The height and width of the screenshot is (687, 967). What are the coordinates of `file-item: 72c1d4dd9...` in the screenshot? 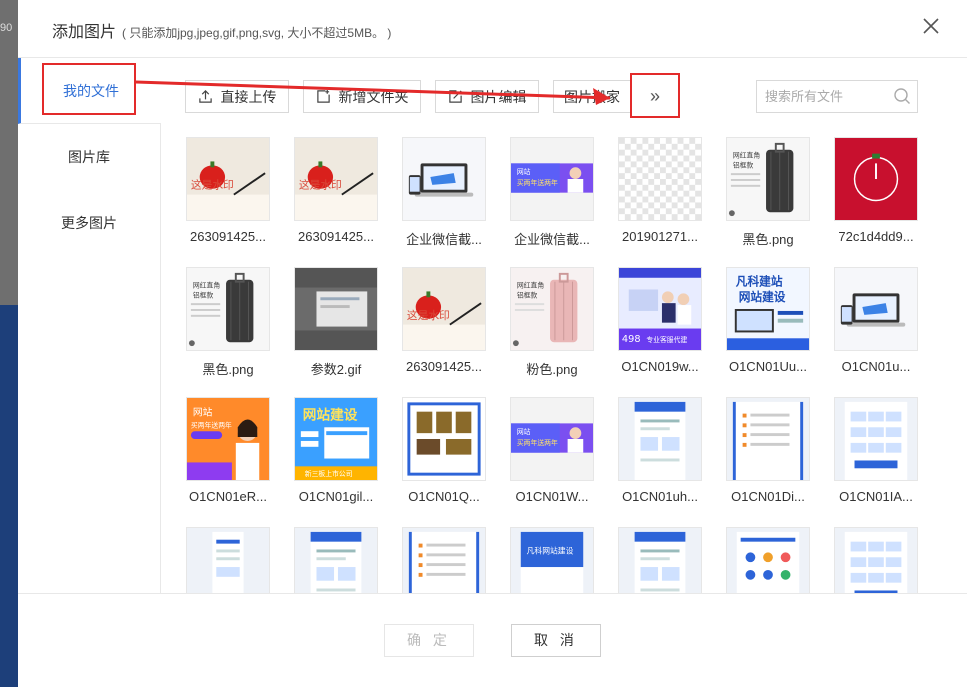 It's located at (876, 190).